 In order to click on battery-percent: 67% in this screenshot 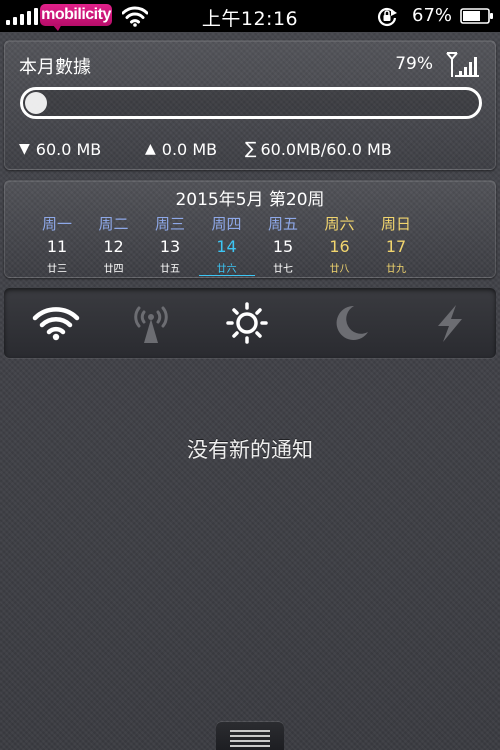, I will do `click(432, 15)`.